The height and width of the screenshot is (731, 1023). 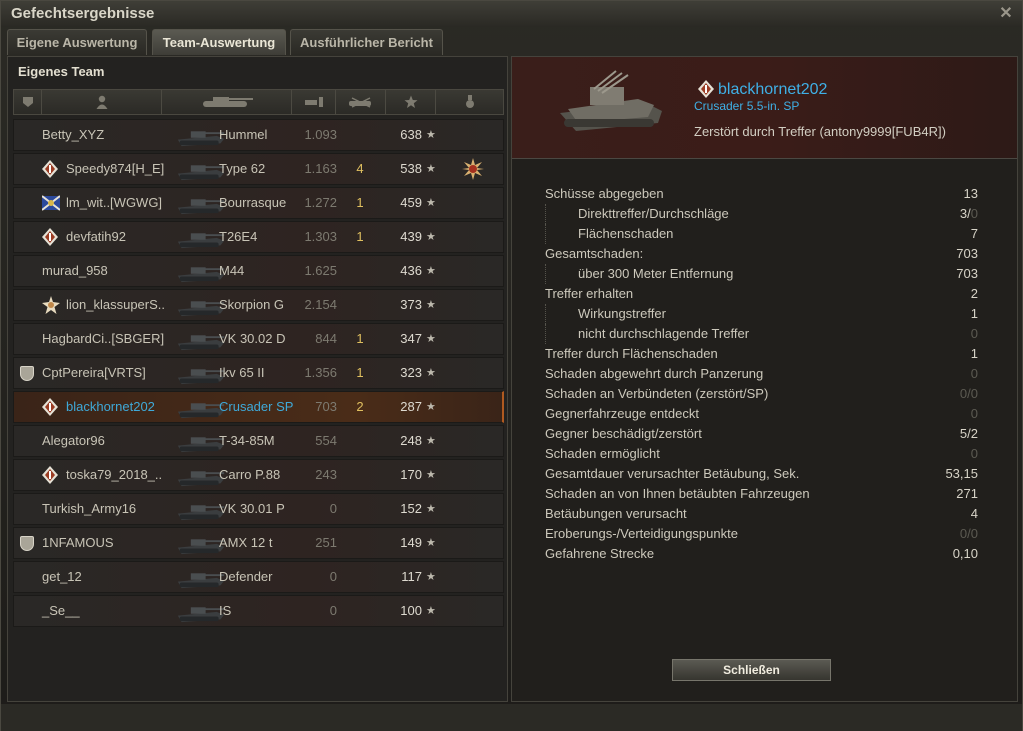 I want to click on xp-value: 248, so click(x=411, y=440).